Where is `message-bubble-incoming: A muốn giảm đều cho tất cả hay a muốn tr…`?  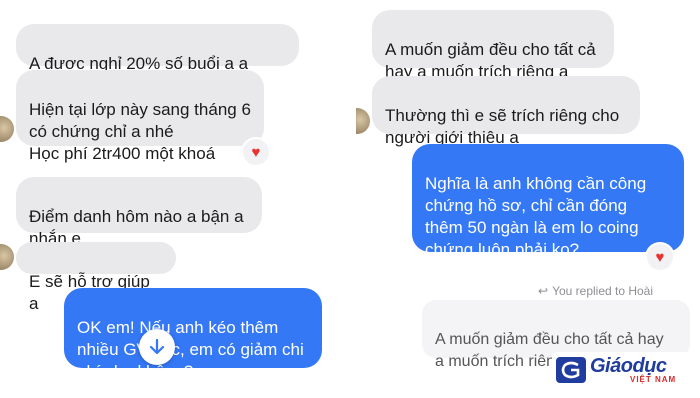 message-bubble-incoming: A muốn giảm đều cho tất cả hay a muốn tr… is located at coordinates (493, 45).